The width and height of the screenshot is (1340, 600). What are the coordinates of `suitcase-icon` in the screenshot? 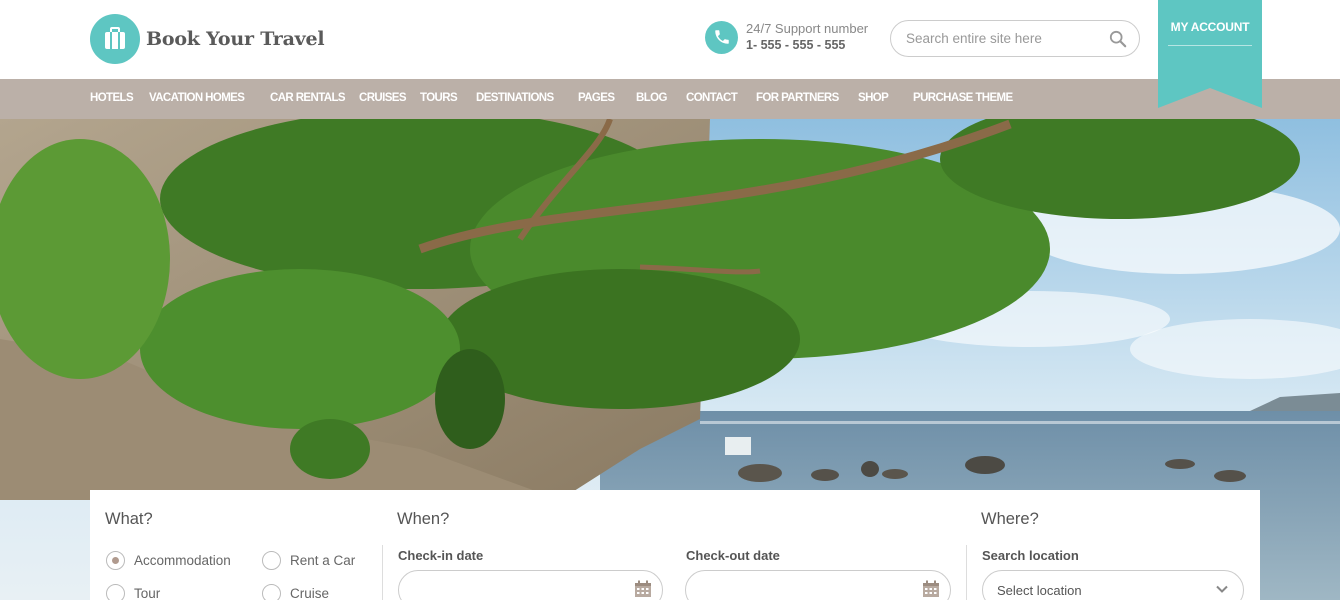 It's located at (115, 39).